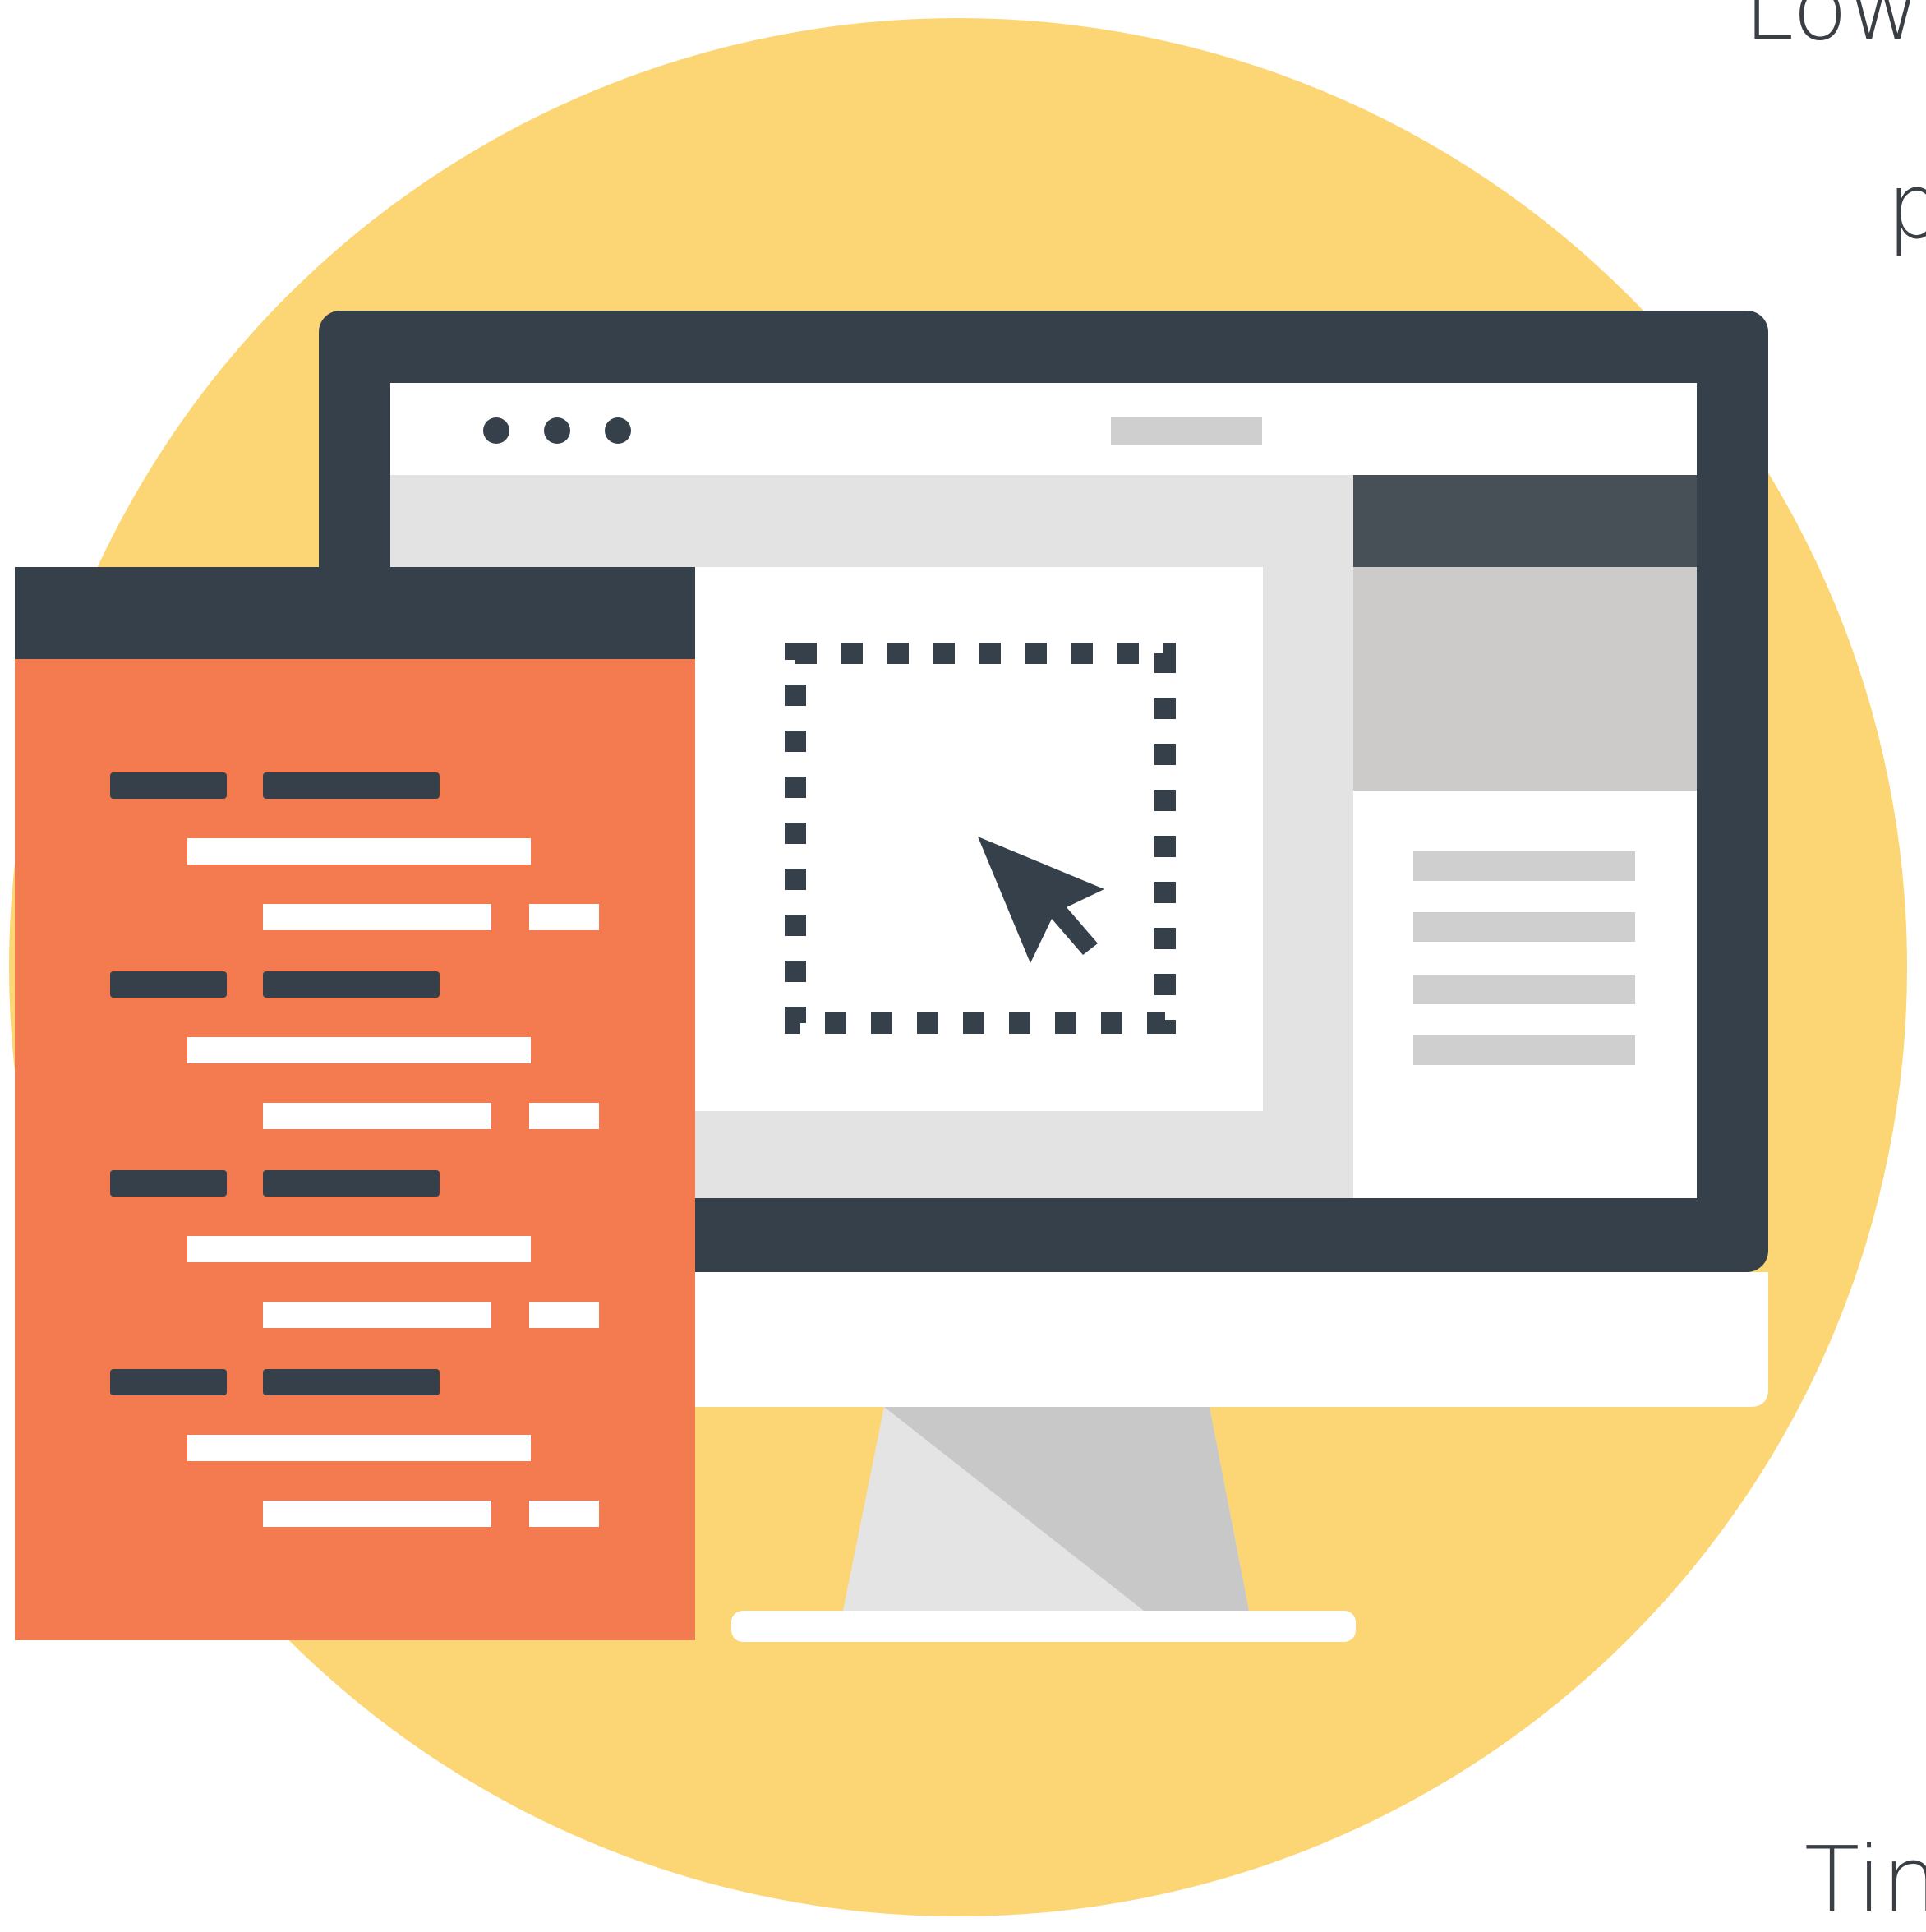 The image size is (1926, 1932). I want to click on browser-top-bar, so click(1043, 429).